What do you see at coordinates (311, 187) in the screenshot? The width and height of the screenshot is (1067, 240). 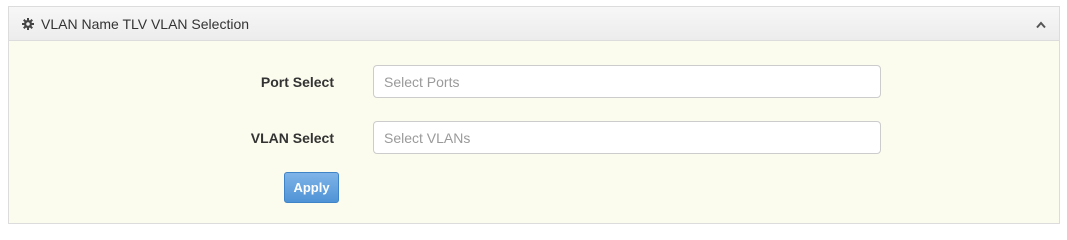 I see `apply-button: Apply` at bounding box center [311, 187].